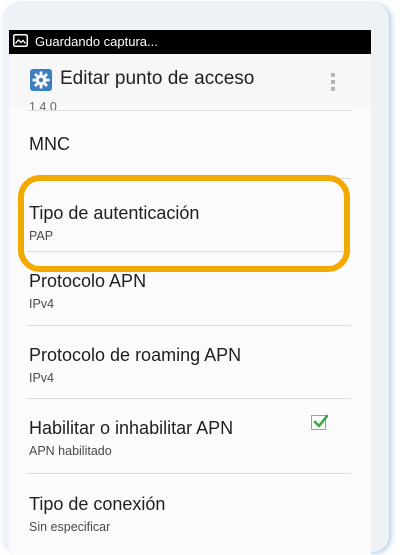 The height and width of the screenshot is (555, 400). I want to click on list-item-label: Tipo de conexión, so click(97, 504).